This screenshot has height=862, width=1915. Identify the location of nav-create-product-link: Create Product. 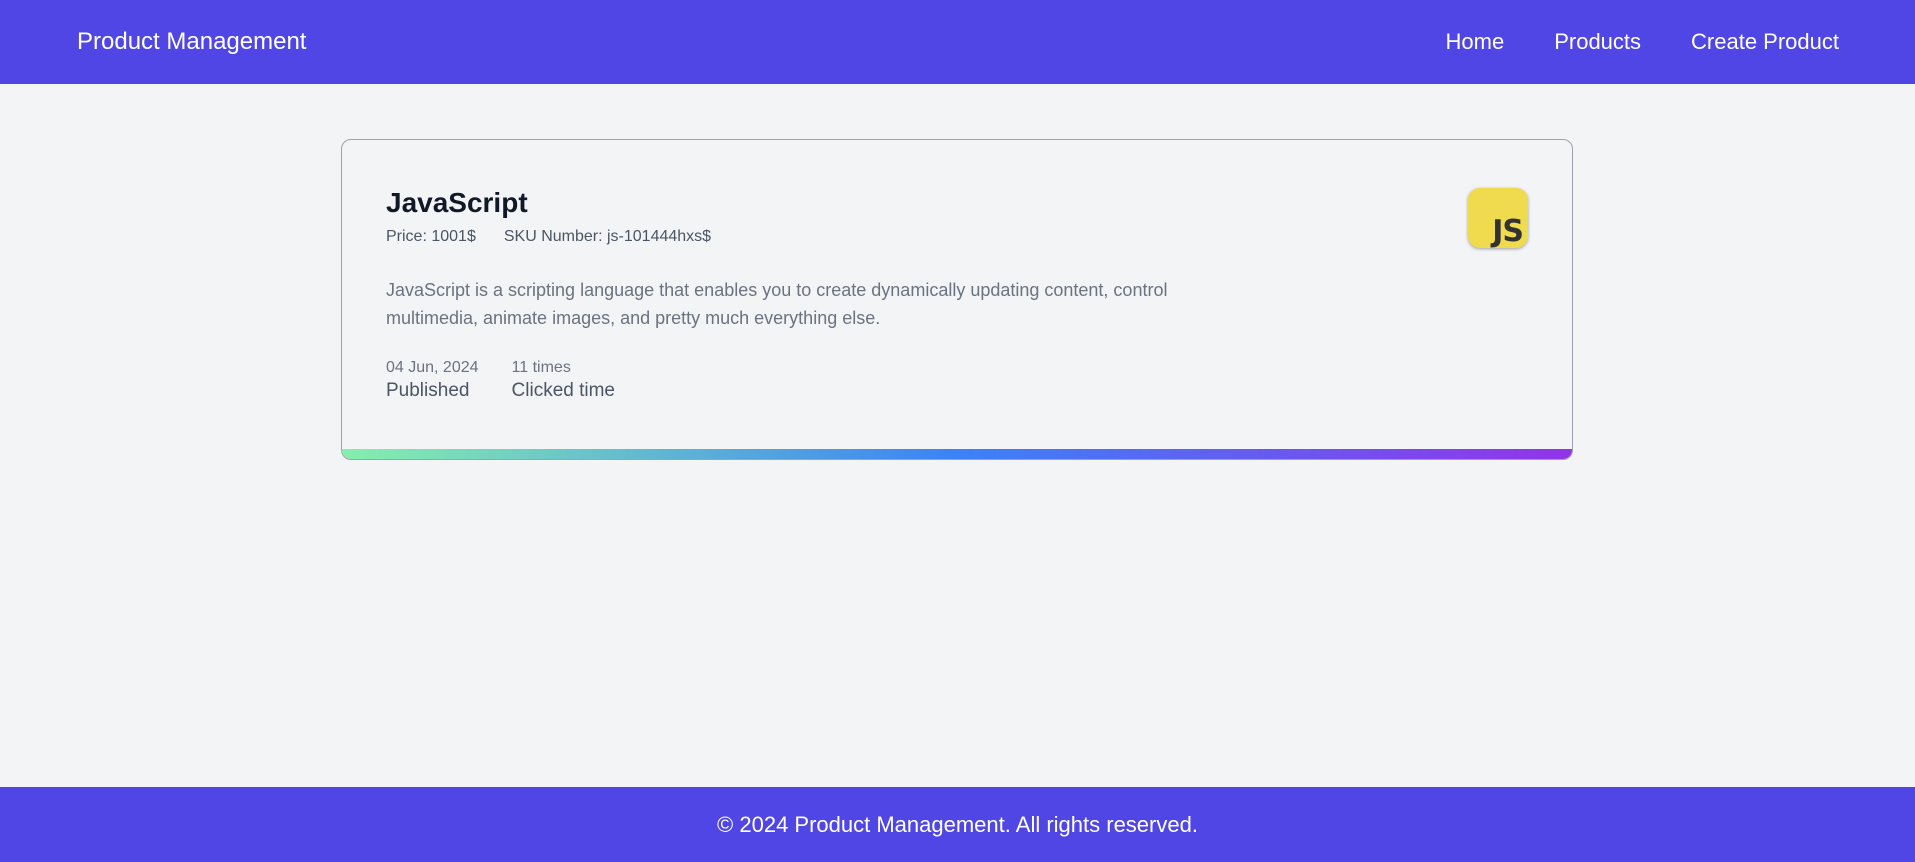
(1765, 42).